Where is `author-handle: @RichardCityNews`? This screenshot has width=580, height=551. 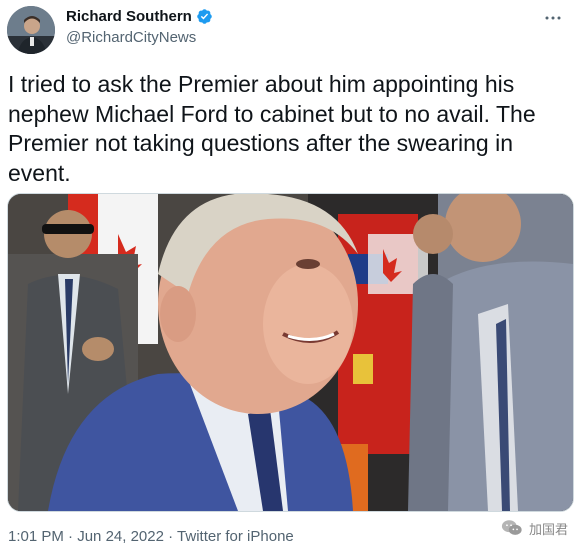
author-handle: @RichardCityNews is located at coordinates (131, 37).